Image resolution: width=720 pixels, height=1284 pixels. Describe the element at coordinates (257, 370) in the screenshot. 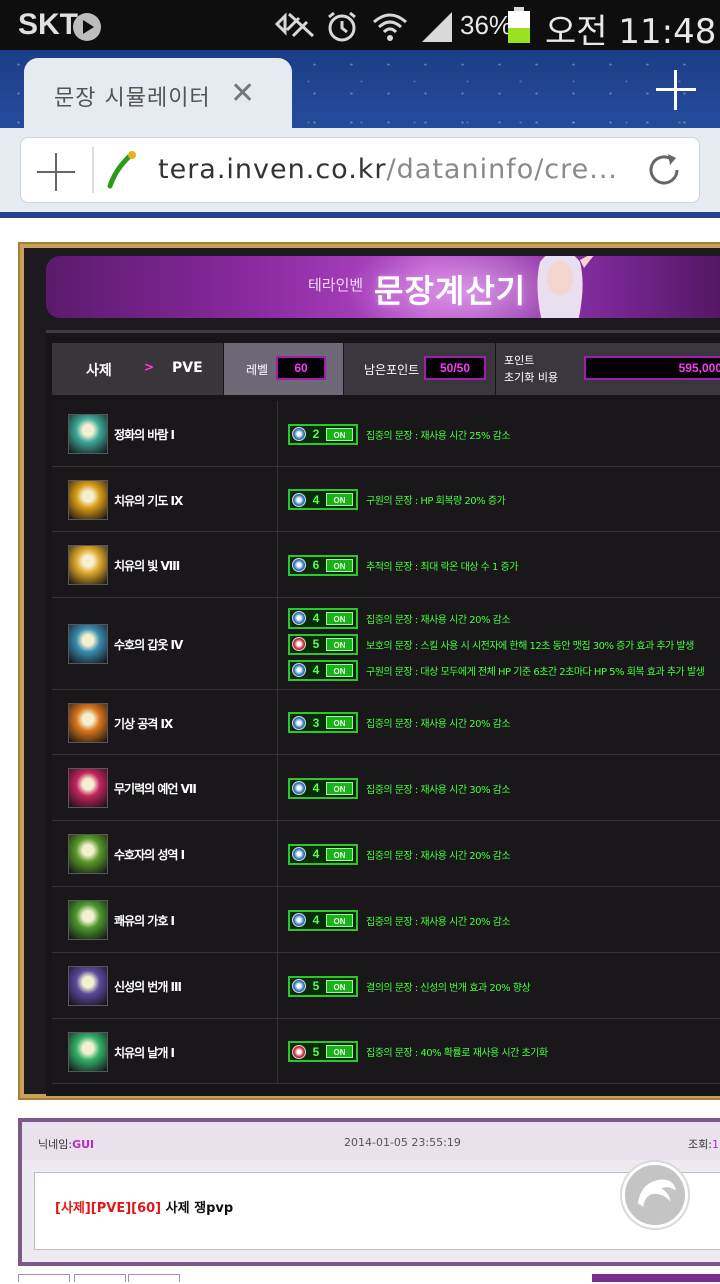

I see `level-label: 레벨` at that location.